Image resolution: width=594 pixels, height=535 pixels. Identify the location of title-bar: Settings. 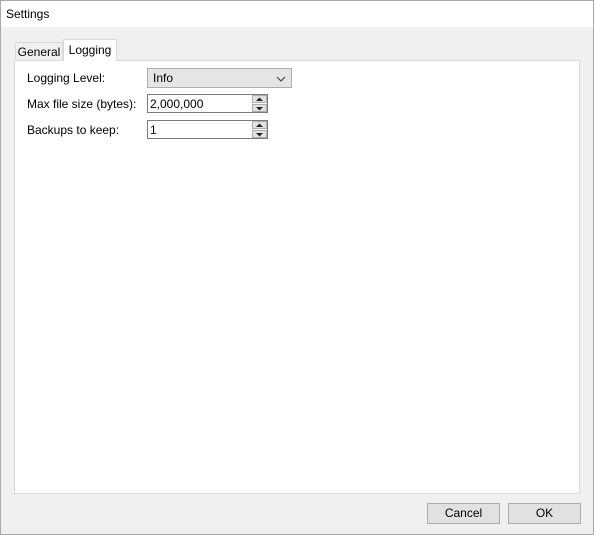
(297, 14).